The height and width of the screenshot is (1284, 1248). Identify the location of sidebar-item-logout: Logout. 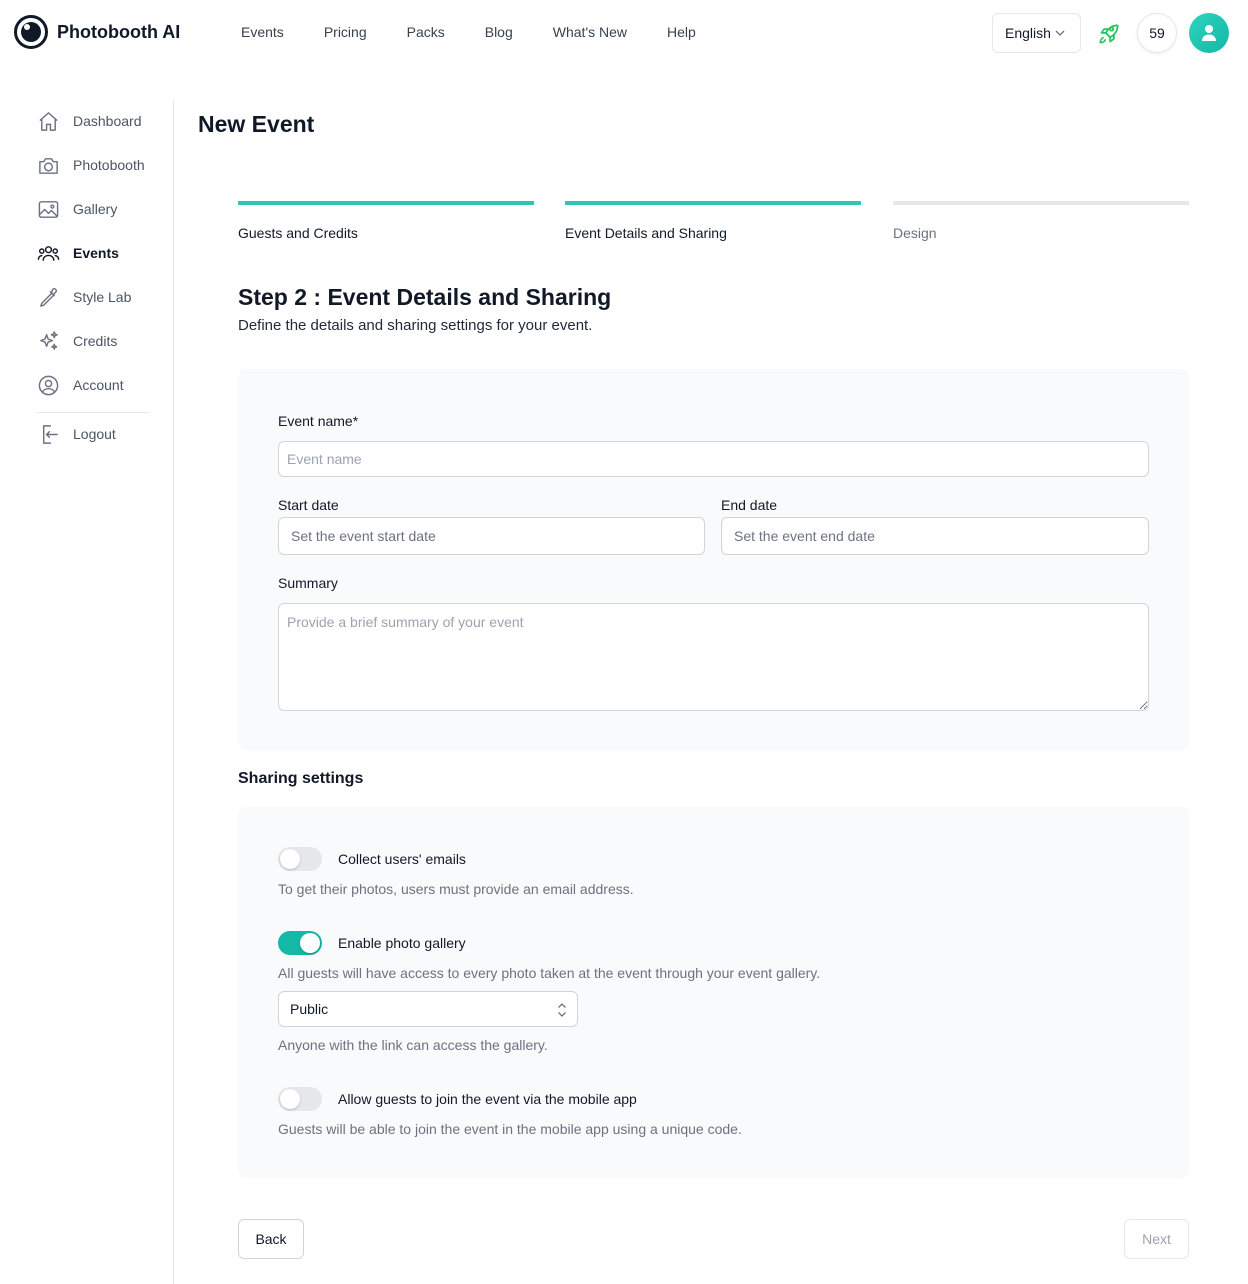
(76, 434).